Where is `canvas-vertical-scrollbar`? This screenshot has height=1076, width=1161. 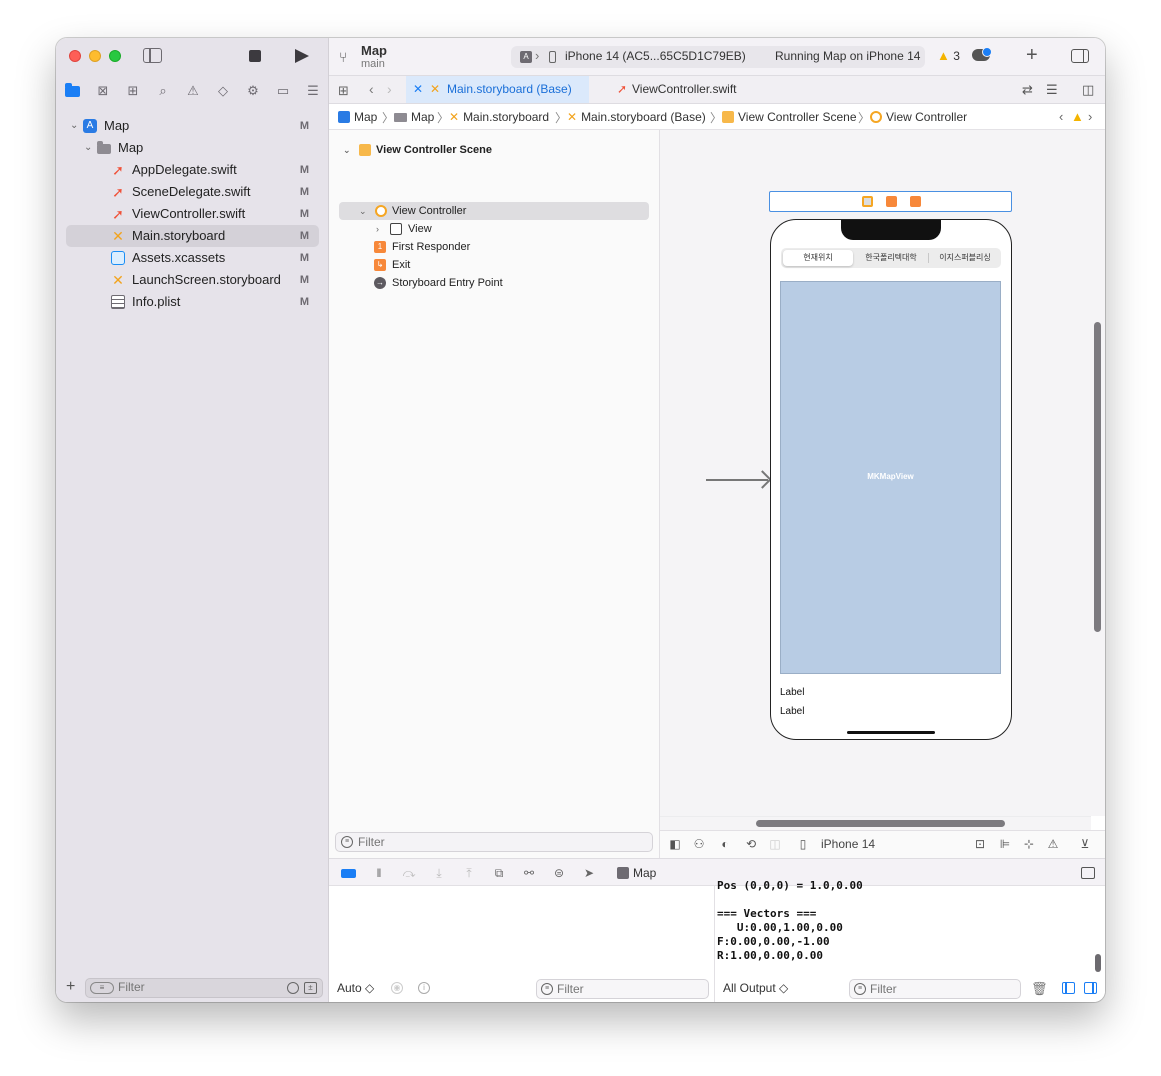 canvas-vertical-scrollbar is located at coordinates (1098, 473).